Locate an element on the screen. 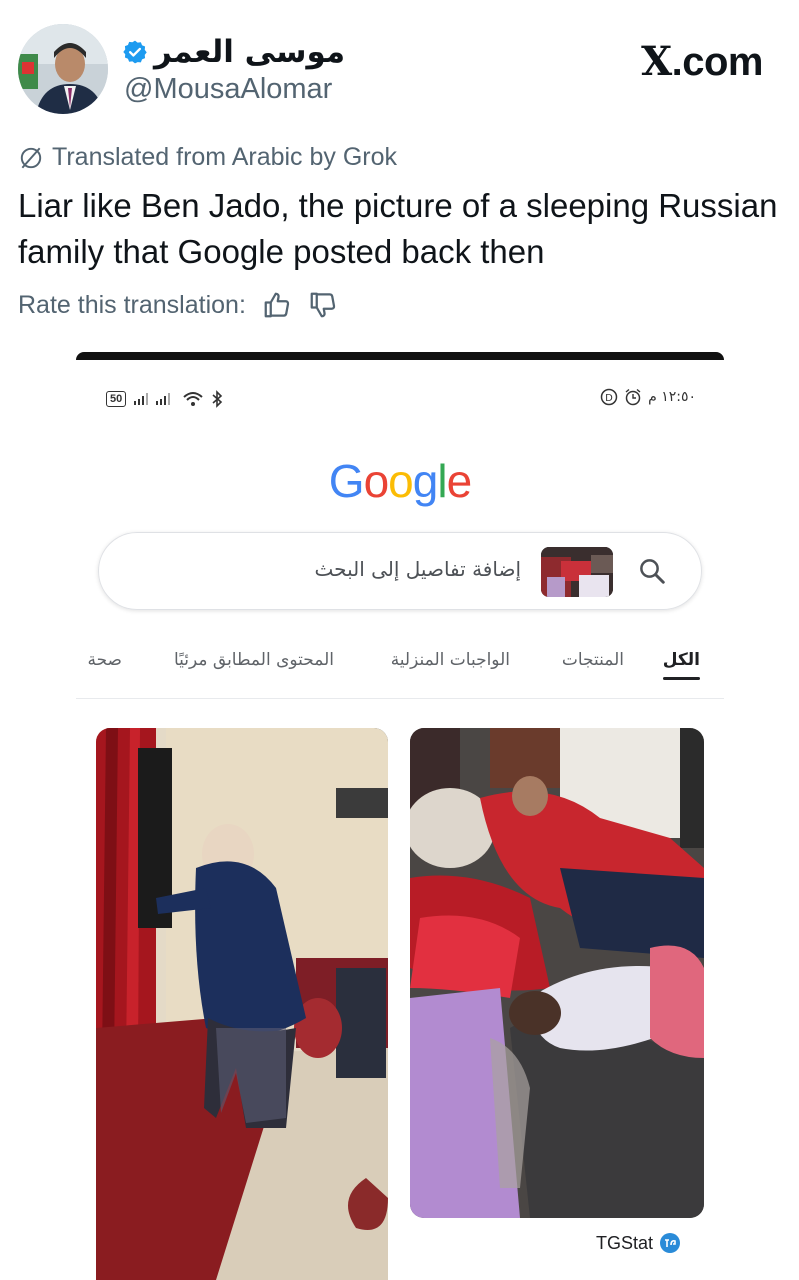  result-source: TGStat is located at coordinates (638, 1243).